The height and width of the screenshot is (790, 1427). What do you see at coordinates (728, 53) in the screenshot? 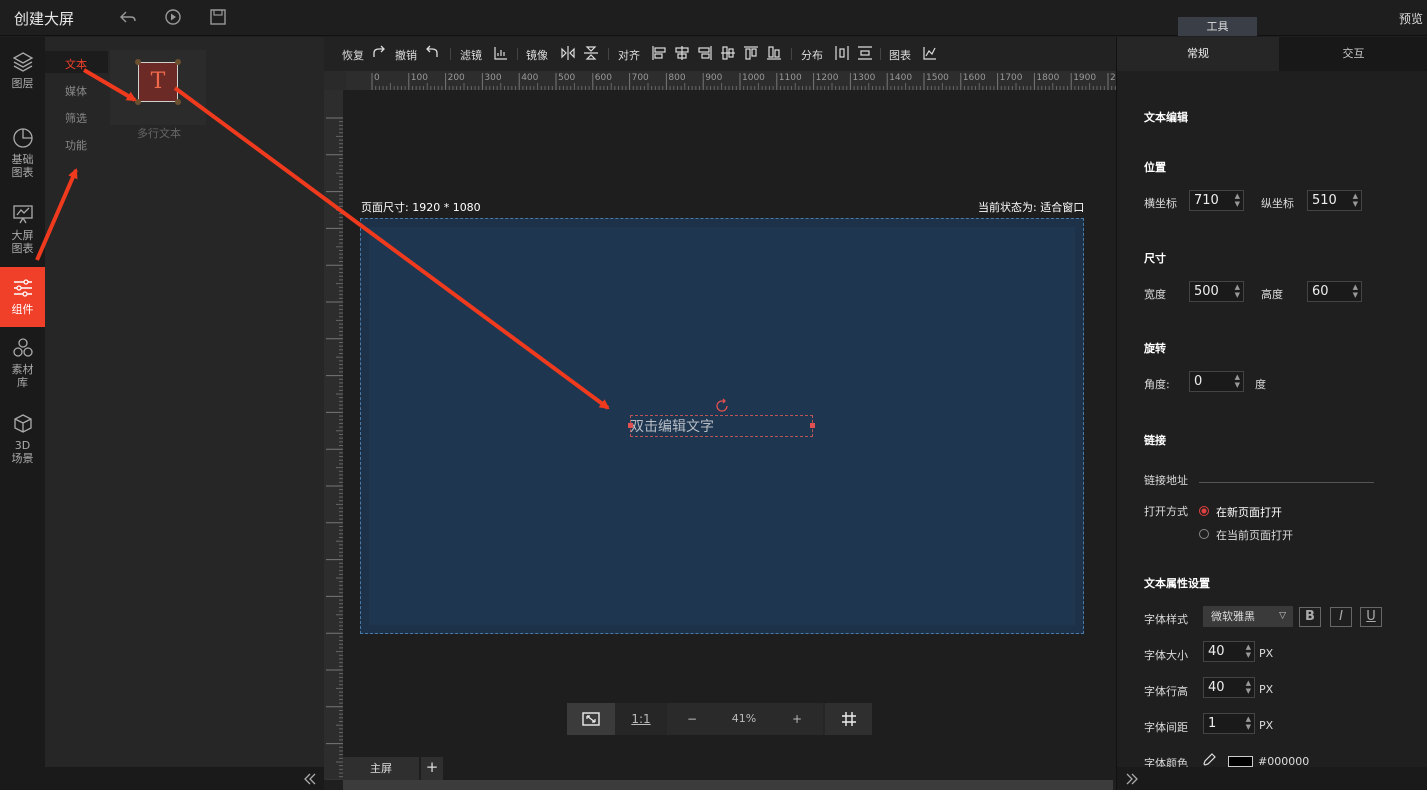
I see `align-middle-v-icon` at bounding box center [728, 53].